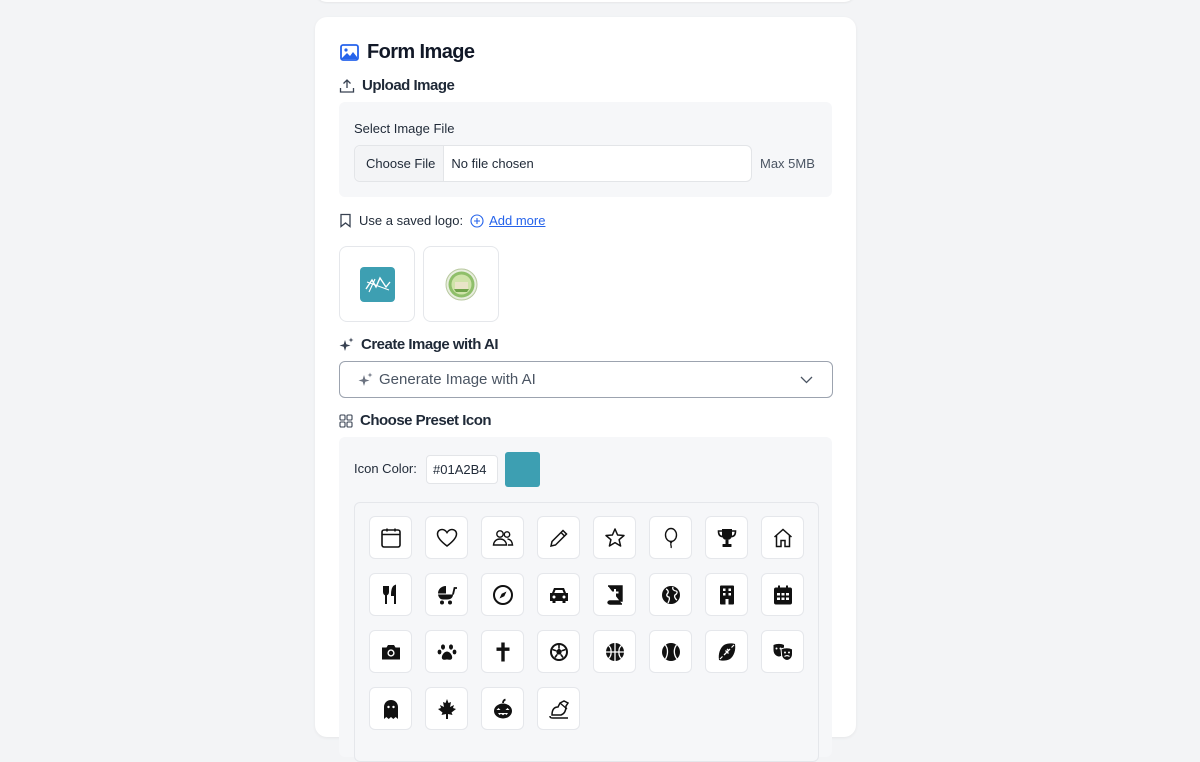 This screenshot has height=762, width=1200. What do you see at coordinates (477, 220) in the screenshot?
I see `plus-circle-icon` at bounding box center [477, 220].